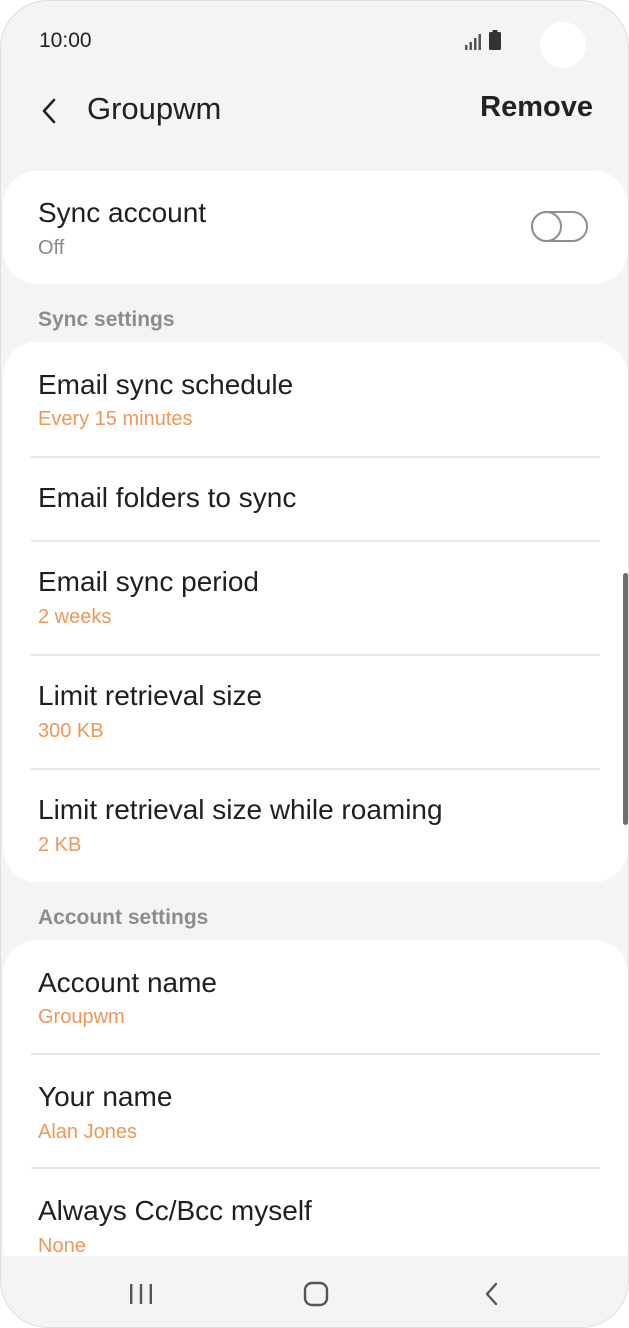 This screenshot has width=629, height=1328. Describe the element at coordinates (546, 226) in the screenshot. I see `toggle-knob` at that location.